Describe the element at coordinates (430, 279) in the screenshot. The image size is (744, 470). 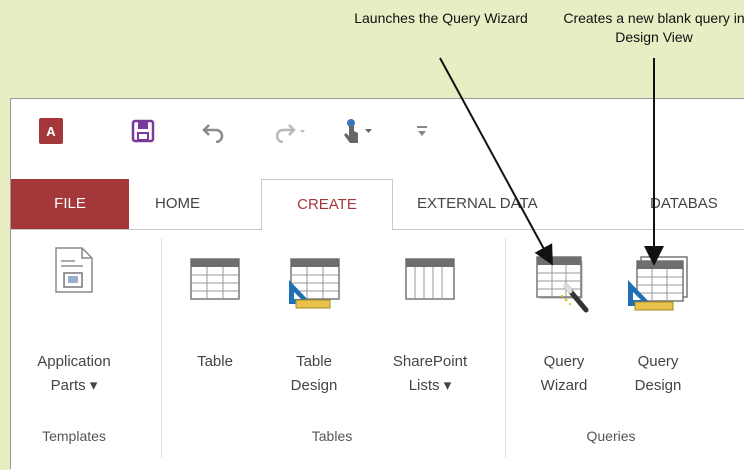
I see `sharepoint-lists-icon` at that location.